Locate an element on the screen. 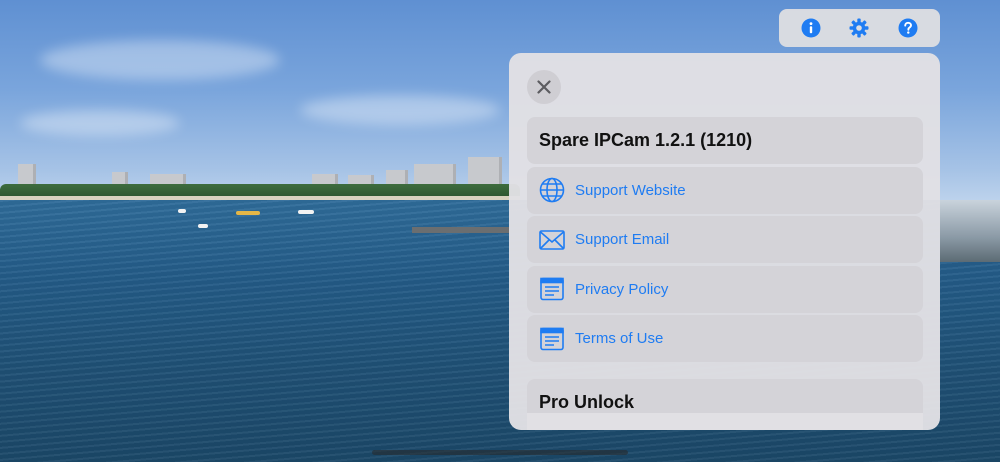  top-toolbar is located at coordinates (859, 28).